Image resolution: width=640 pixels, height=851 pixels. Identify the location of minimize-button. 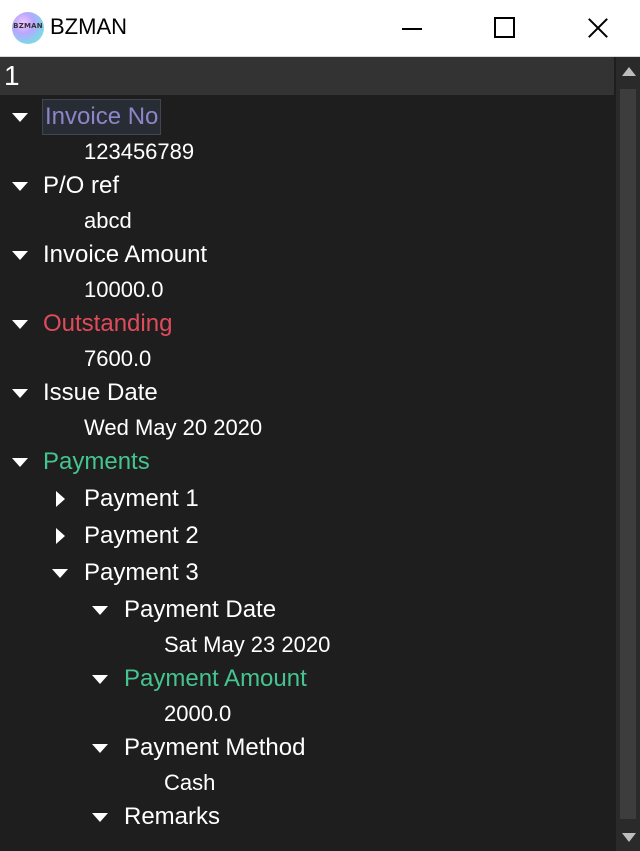
(413, 28).